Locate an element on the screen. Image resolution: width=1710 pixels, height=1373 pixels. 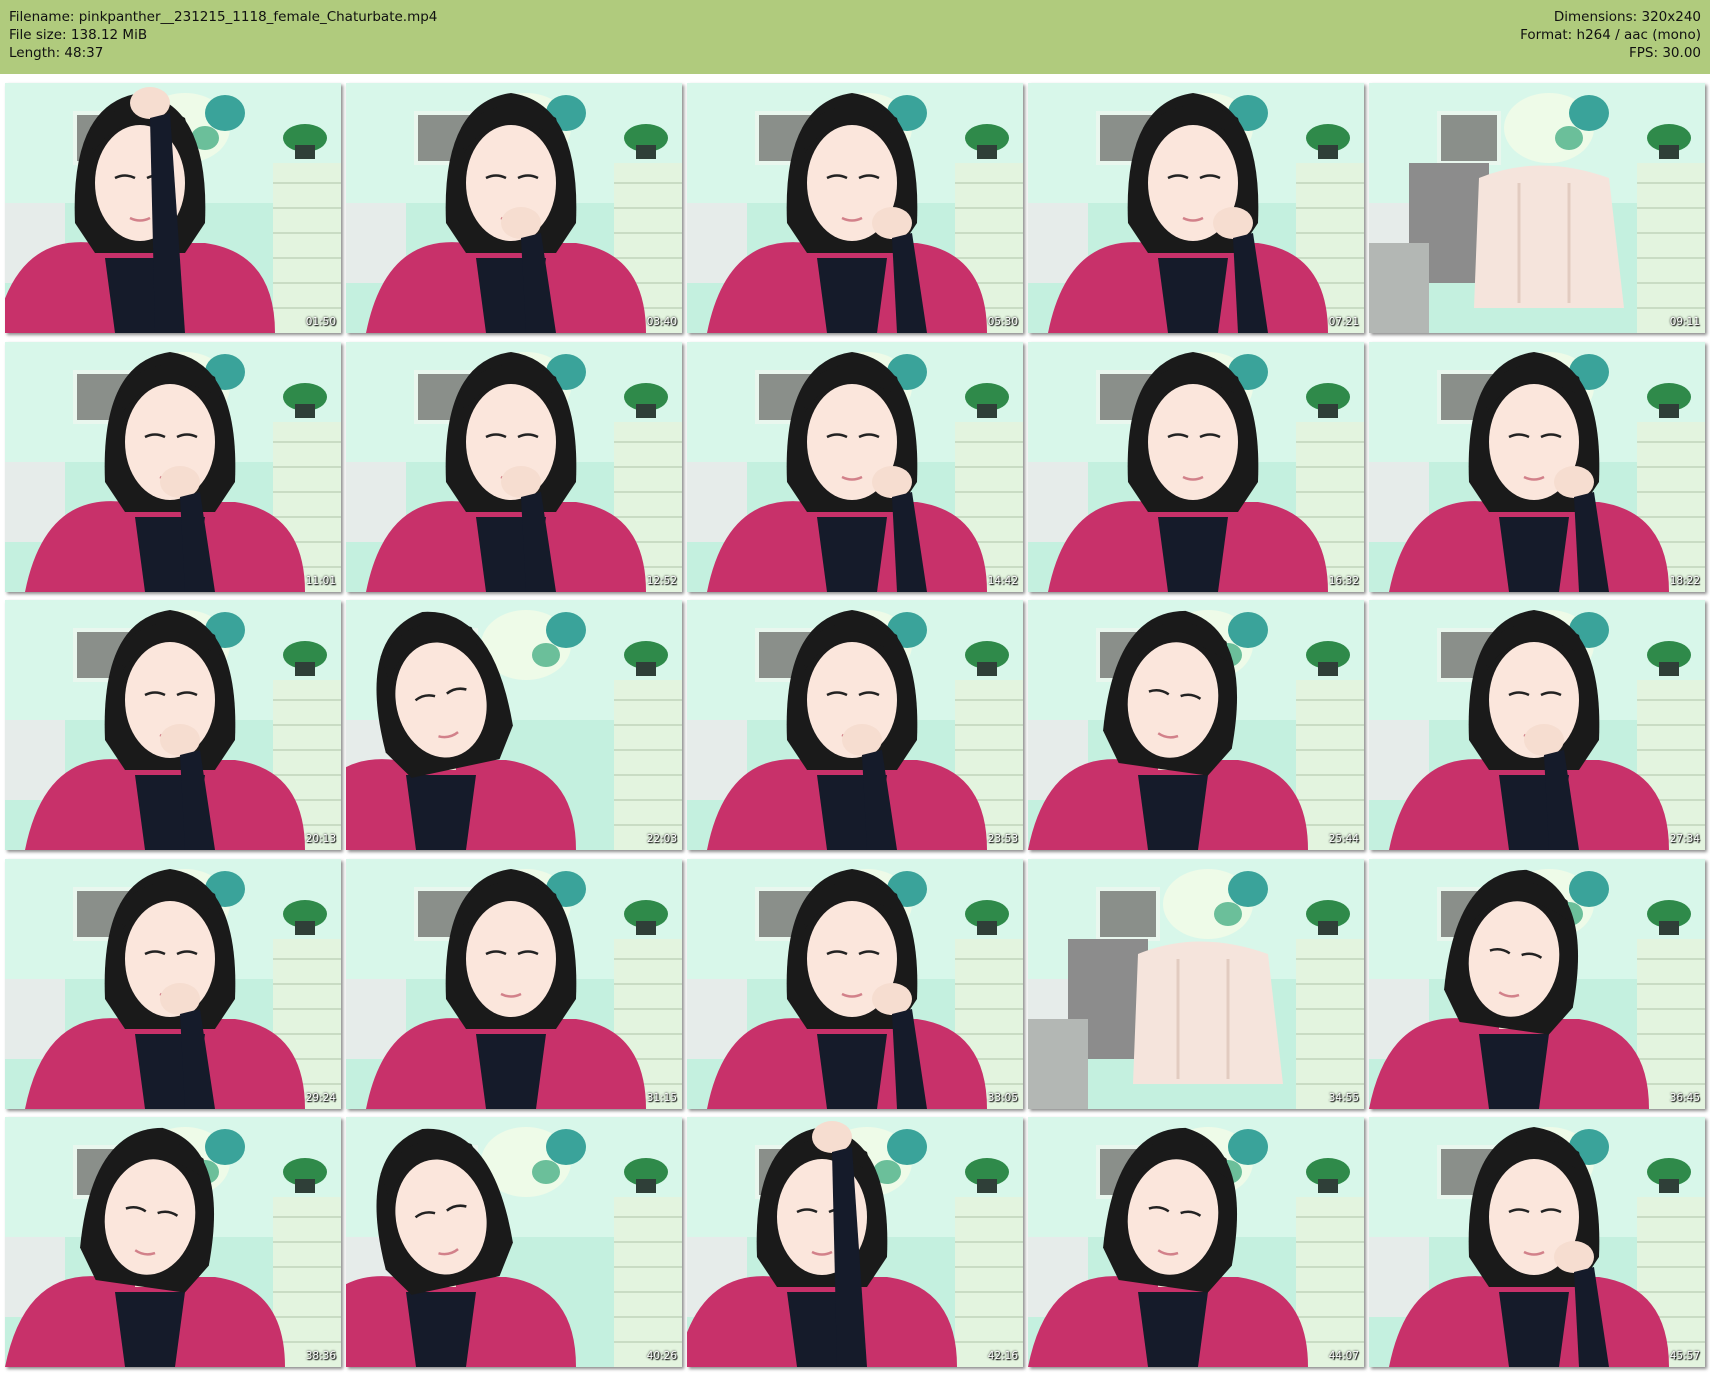
timestamp-label: 27:34 is located at coordinates (1684, 839).